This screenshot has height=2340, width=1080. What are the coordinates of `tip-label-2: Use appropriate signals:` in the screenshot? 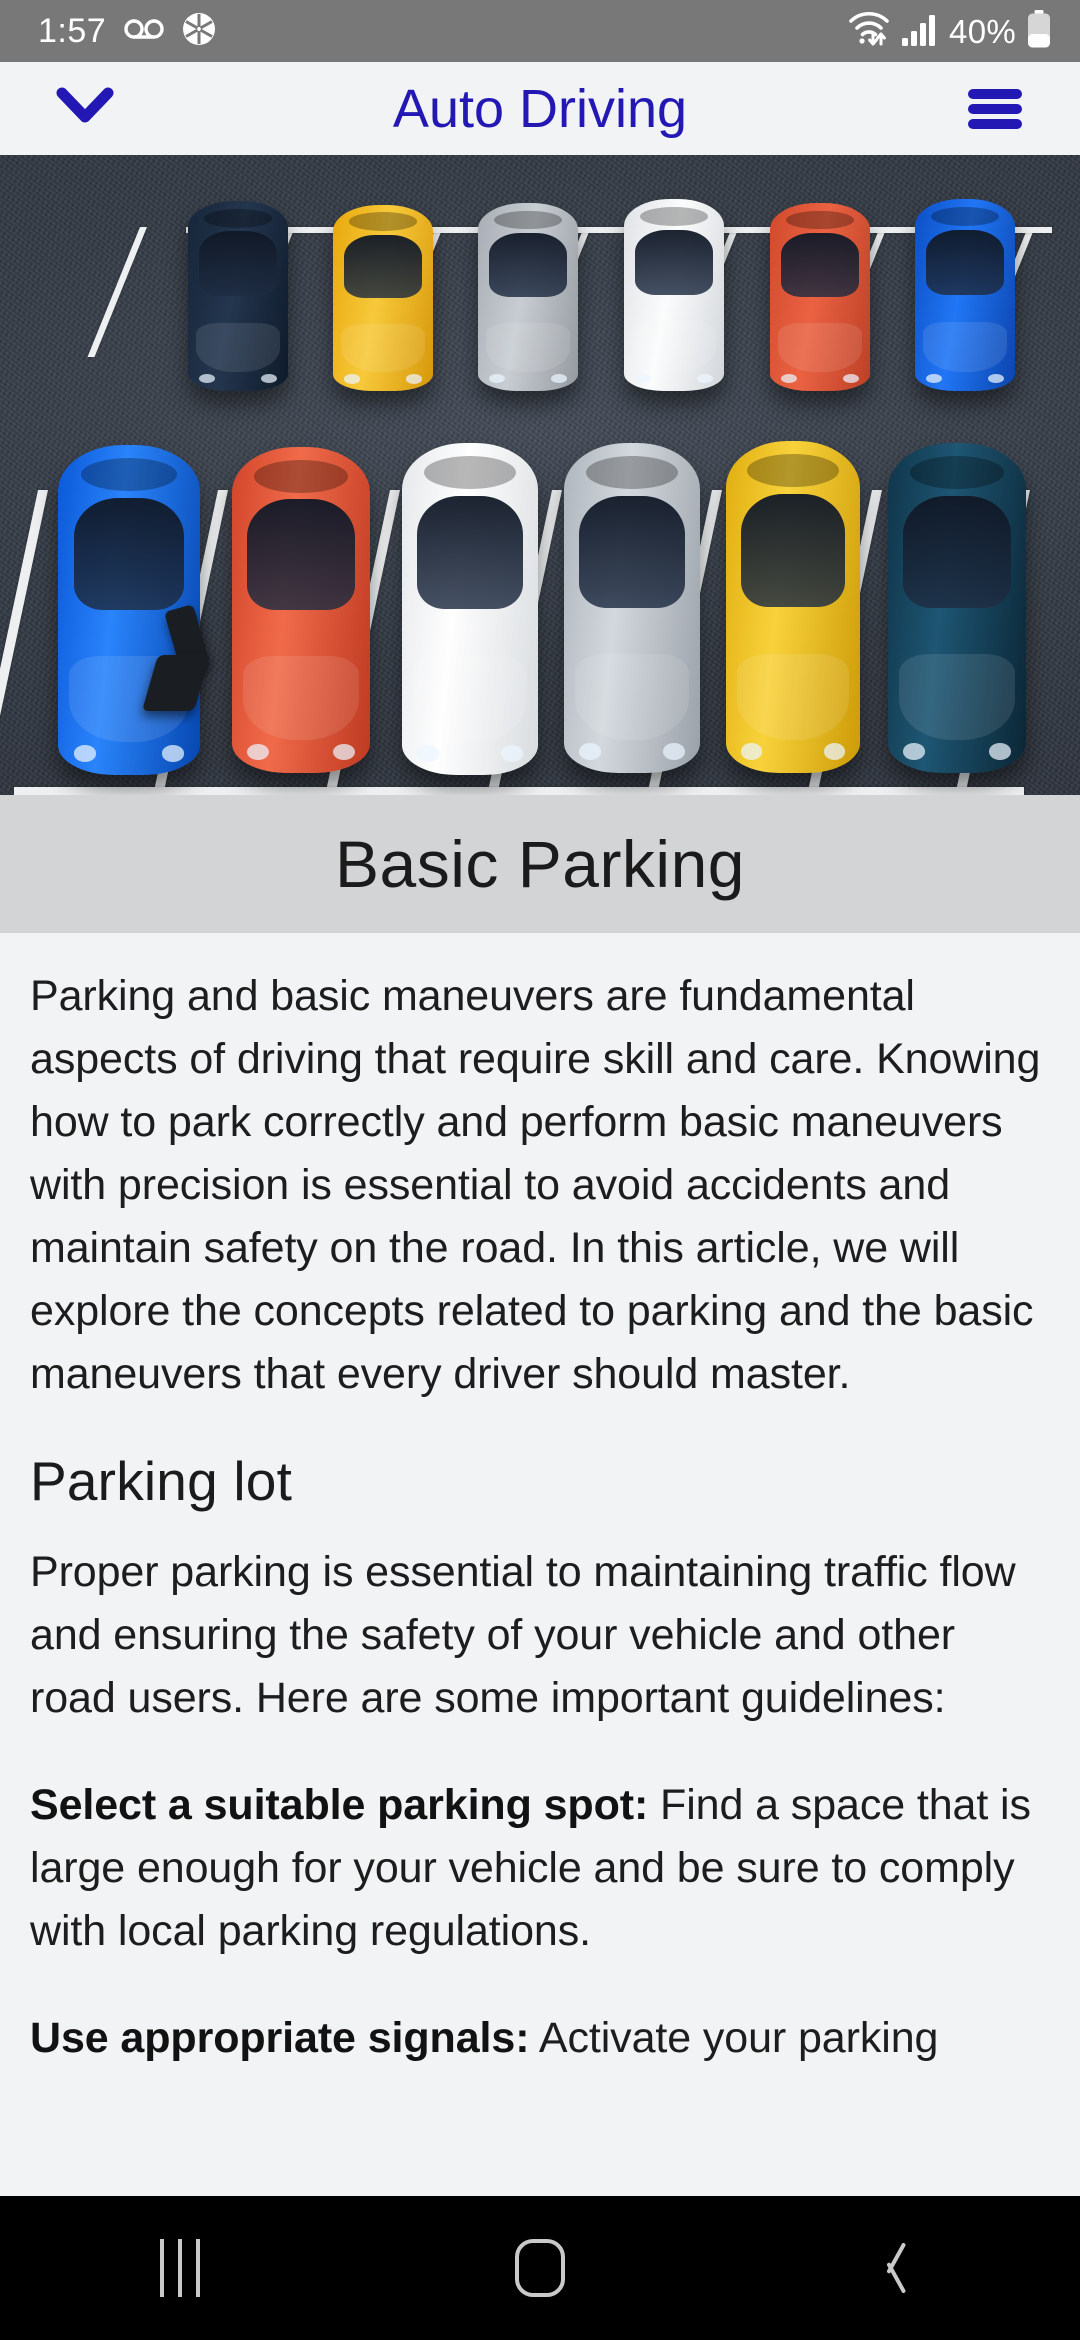 It's located at (280, 2037).